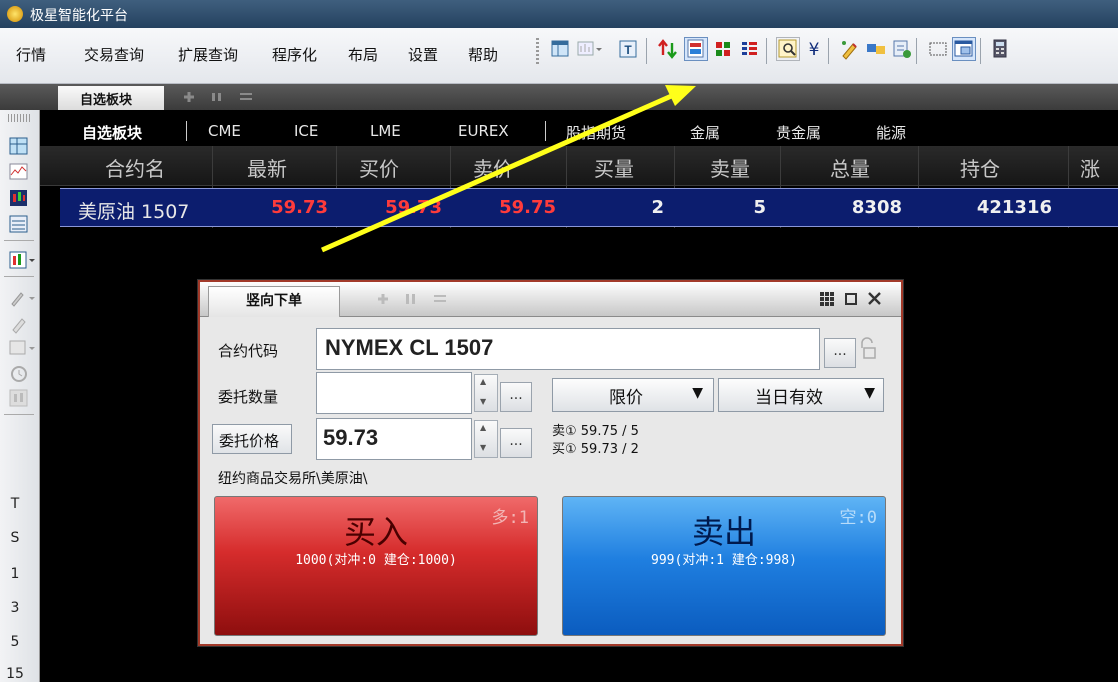 This screenshot has height=682, width=1118. What do you see at coordinates (208, 54) in the screenshot?
I see `menu-extended-query: 扩展查询` at bounding box center [208, 54].